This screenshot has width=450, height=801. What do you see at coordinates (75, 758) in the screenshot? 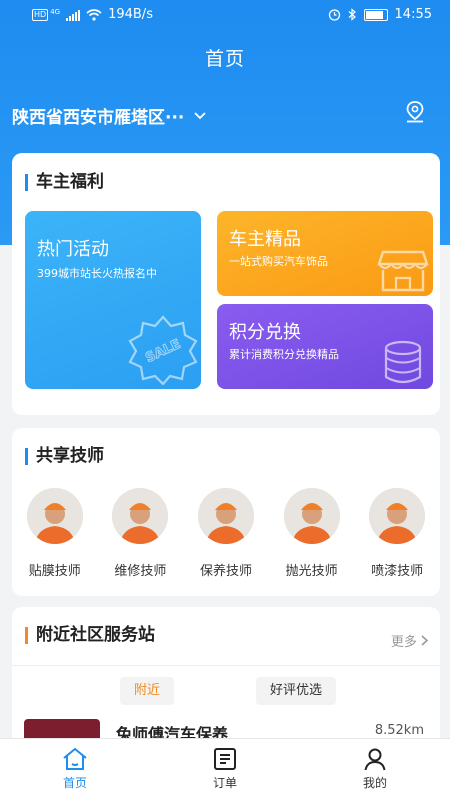
I see `home-icon` at bounding box center [75, 758].